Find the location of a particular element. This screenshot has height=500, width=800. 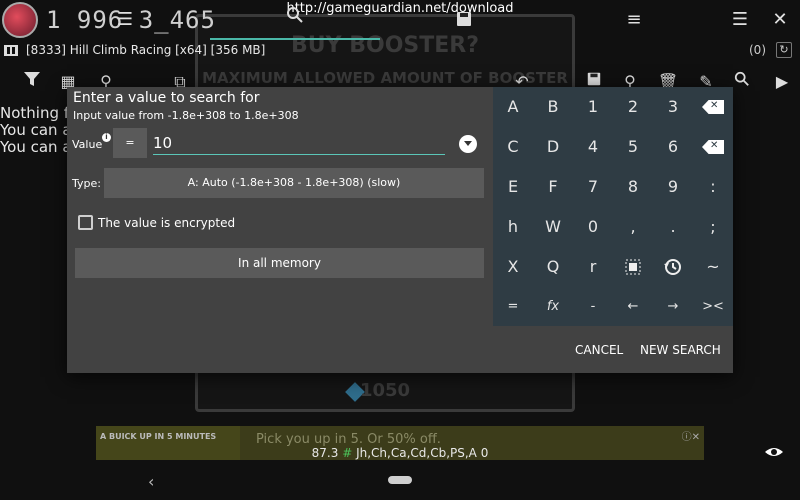

eye-icon is located at coordinates (774, 452).